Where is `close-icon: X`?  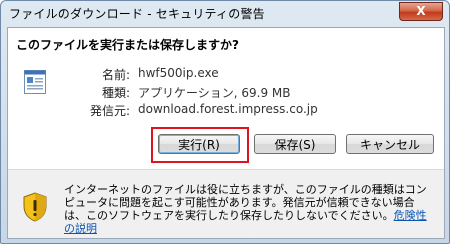
close-icon: X is located at coordinates (421, 11).